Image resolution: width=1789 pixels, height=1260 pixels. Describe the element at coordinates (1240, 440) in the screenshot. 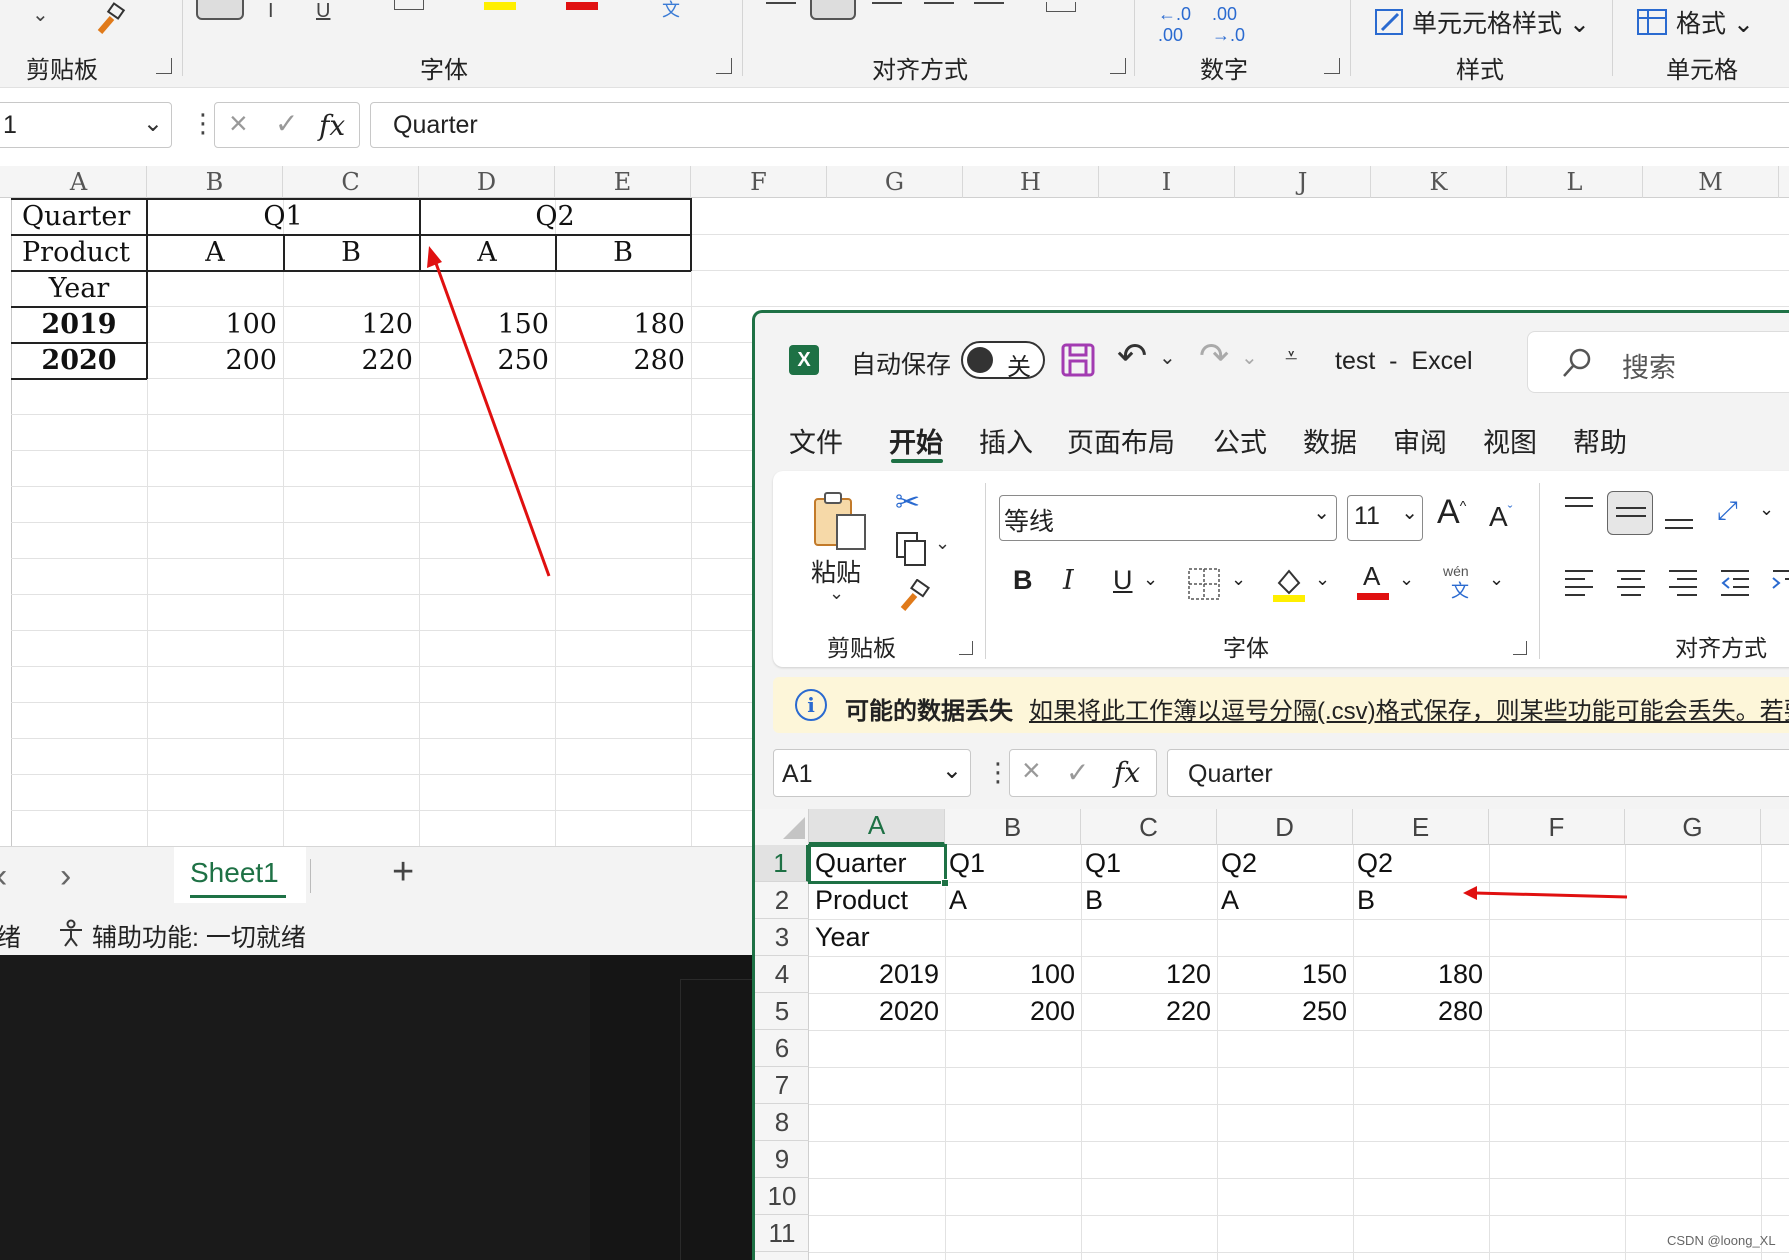

I see `tab-formulas: 公式` at that location.